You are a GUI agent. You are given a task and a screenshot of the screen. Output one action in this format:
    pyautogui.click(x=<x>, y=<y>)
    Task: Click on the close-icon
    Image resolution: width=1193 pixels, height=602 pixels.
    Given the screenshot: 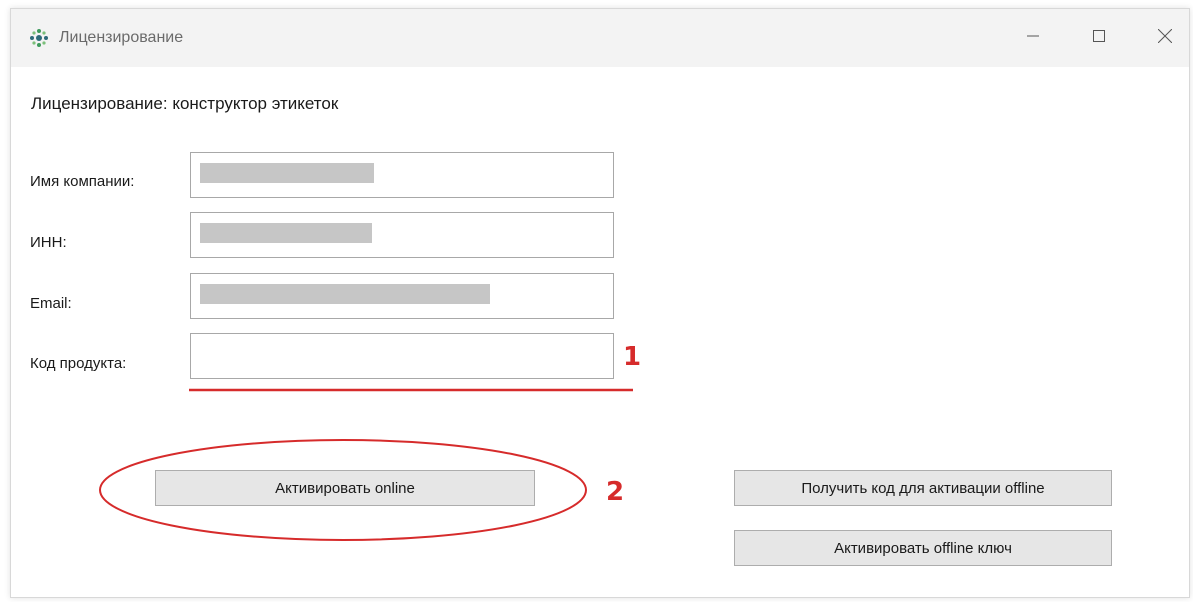 What is the action you would take?
    pyautogui.click(x=1165, y=38)
    